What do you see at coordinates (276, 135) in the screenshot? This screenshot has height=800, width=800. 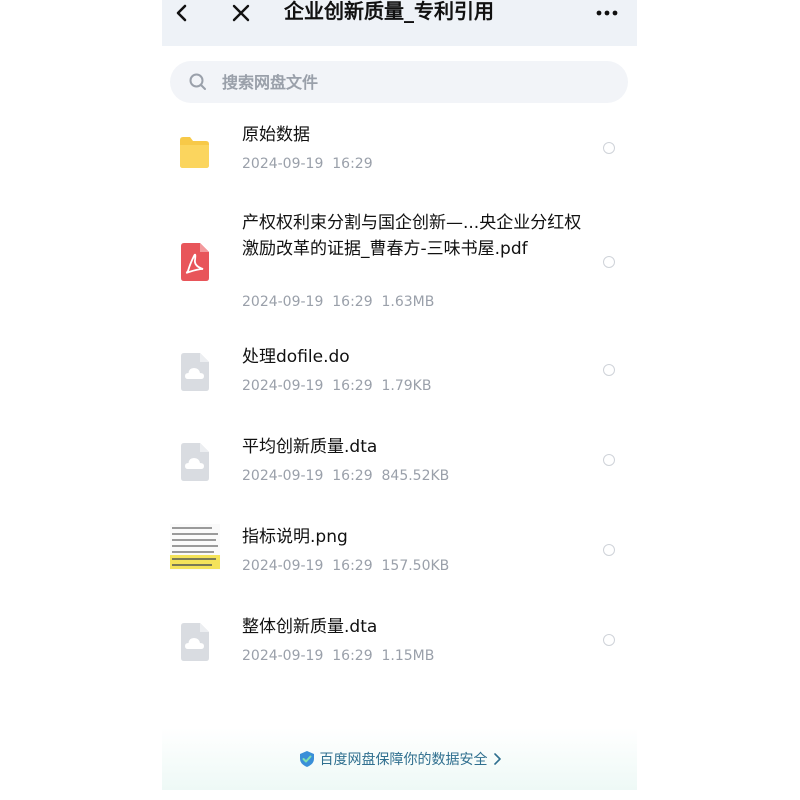 I see `file-name: 原始数据` at bounding box center [276, 135].